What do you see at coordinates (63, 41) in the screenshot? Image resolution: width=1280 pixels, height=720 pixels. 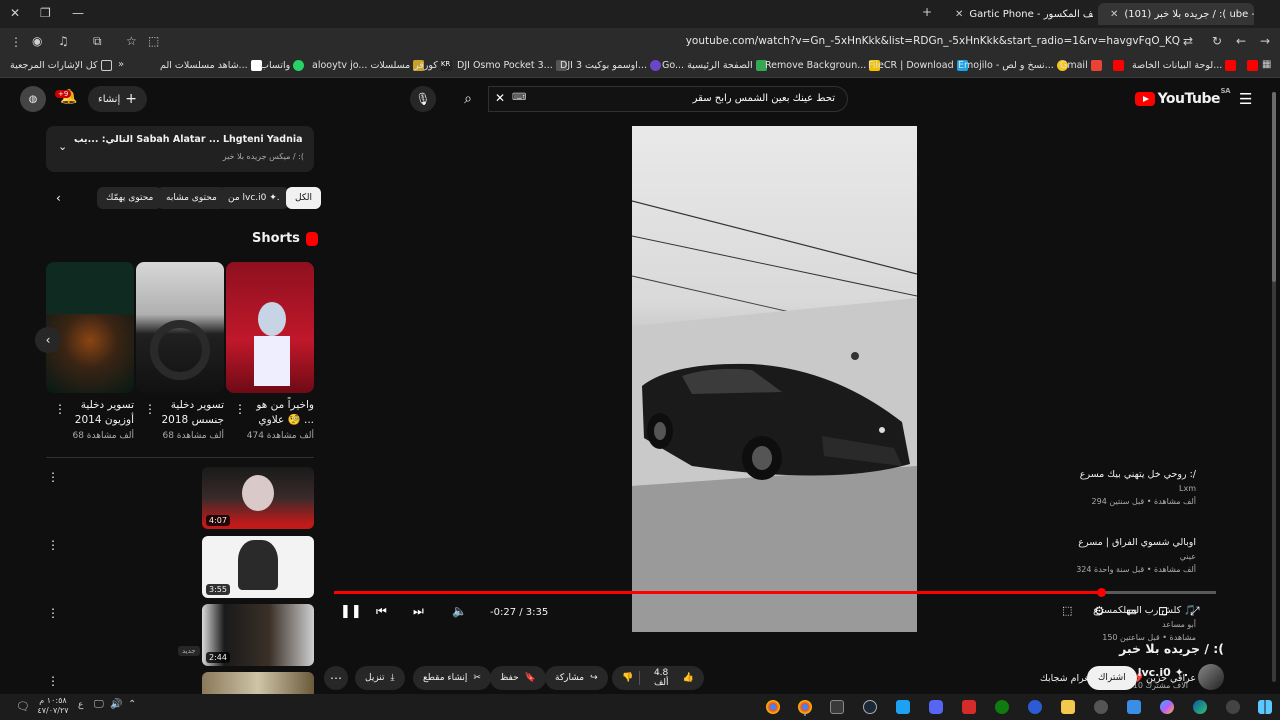 I see `media-icon: ♫` at bounding box center [63, 41].